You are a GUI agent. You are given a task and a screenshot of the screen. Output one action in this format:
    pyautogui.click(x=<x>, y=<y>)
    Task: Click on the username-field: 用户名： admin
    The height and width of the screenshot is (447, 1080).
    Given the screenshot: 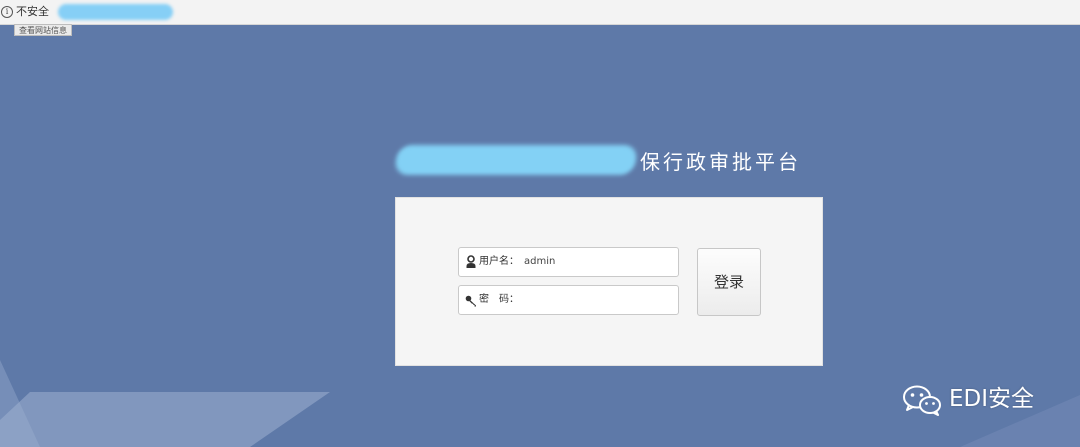 What is the action you would take?
    pyautogui.click(x=568, y=262)
    